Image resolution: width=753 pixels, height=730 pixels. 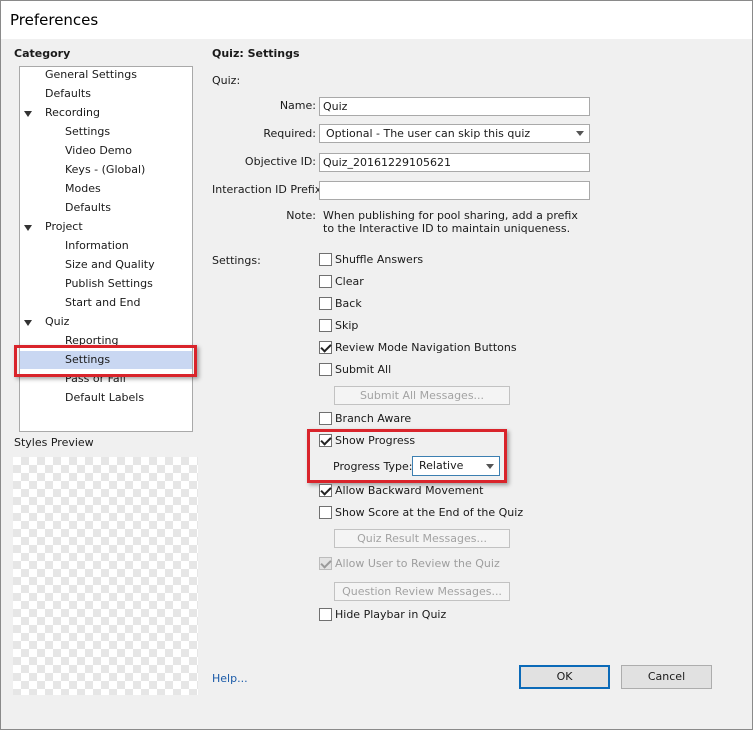 What do you see at coordinates (98, 150) in the screenshot?
I see `tree-item-video-demo: Video Demo` at bounding box center [98, 150].